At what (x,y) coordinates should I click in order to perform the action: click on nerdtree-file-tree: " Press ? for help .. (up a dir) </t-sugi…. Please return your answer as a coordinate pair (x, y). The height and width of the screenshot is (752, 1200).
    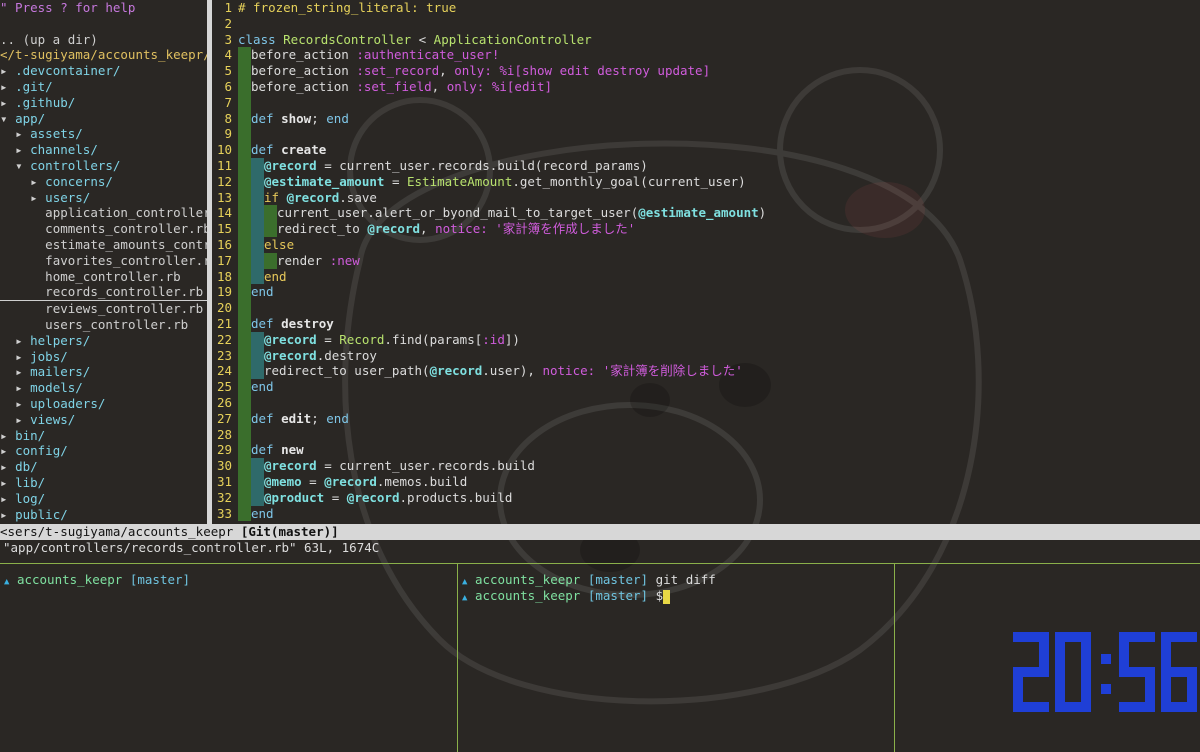
    Looking at the image, I should click on (103, 262).